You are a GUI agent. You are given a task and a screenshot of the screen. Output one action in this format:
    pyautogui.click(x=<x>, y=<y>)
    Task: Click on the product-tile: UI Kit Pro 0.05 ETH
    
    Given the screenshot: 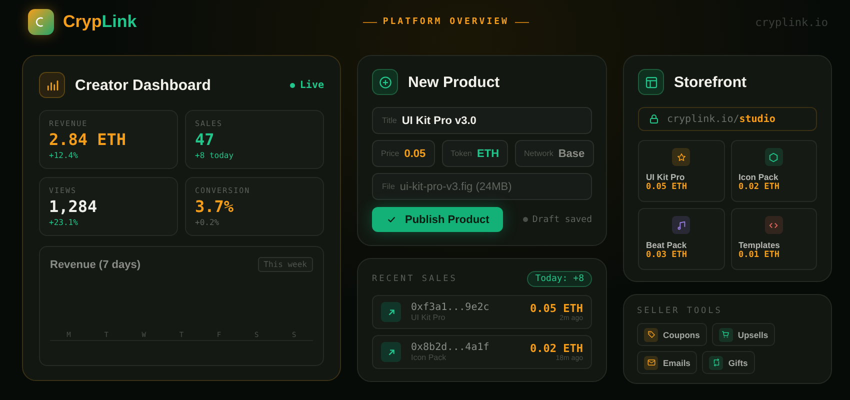 What is the action you would take?
    pyautogui.click(x=681, y=171)
    